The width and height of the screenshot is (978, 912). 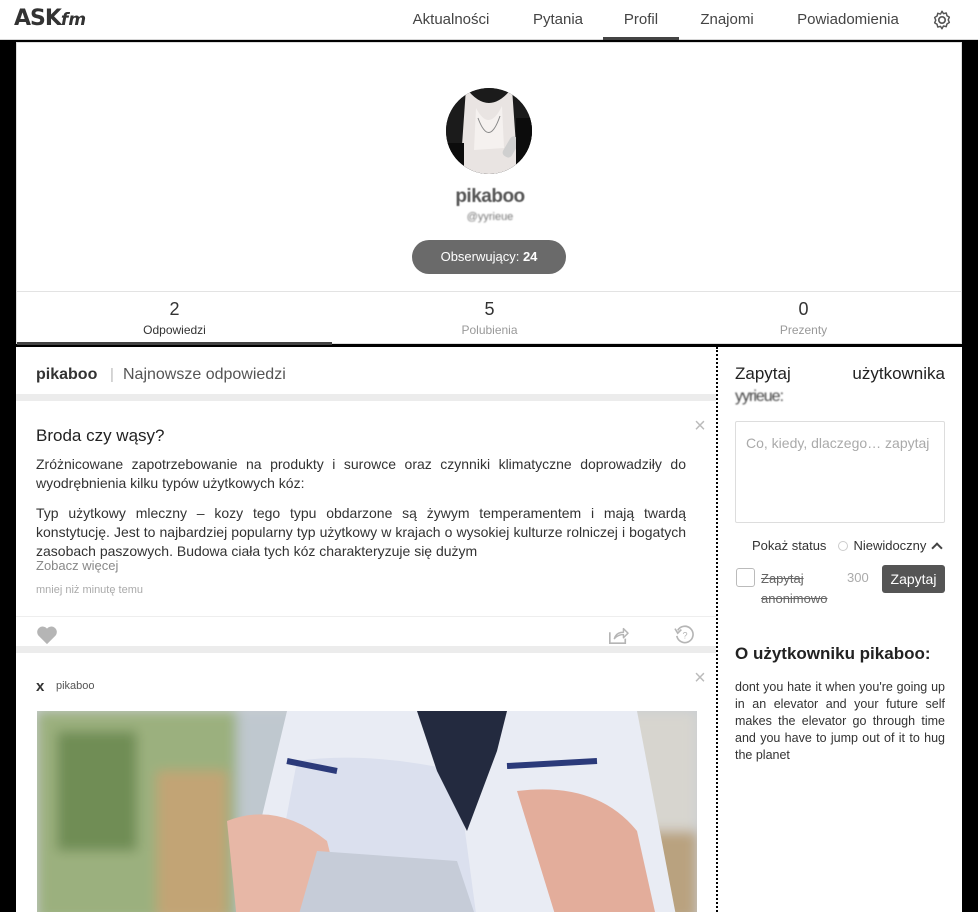 I want to click on askfm-logo: ASKfm, so click(x=50, y=18).